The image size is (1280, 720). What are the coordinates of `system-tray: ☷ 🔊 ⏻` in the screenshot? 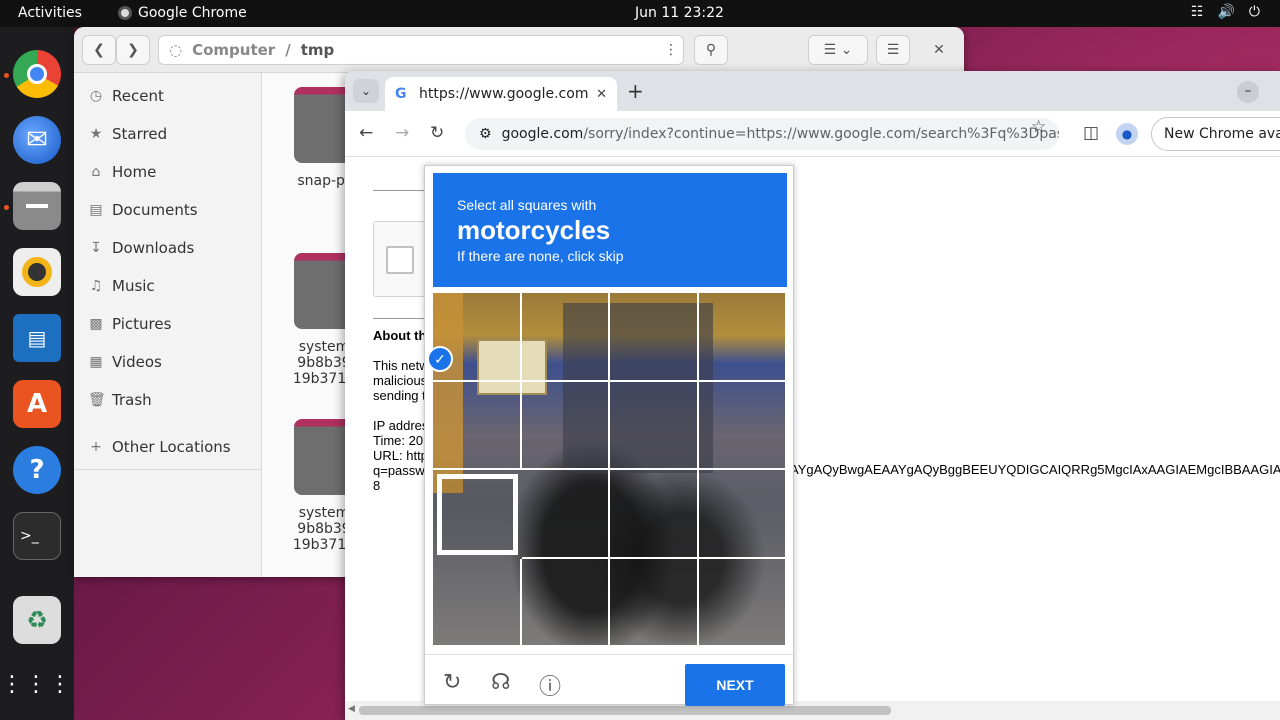 It's located at (1225, 12).